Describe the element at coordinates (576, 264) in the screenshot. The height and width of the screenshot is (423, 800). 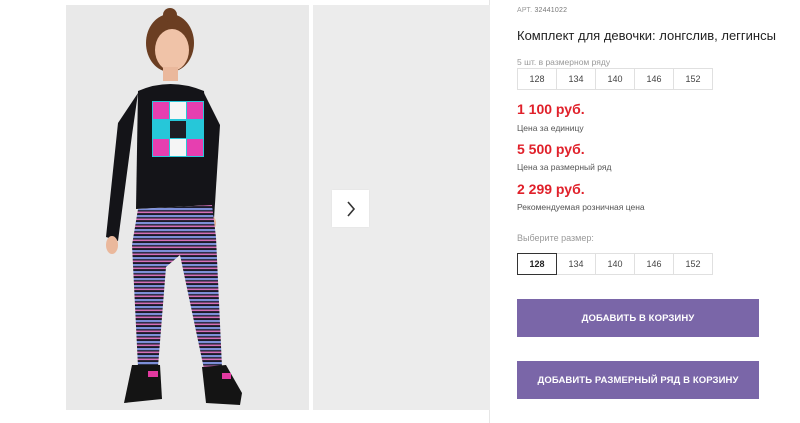
I see `size-option-134: 134` at that location.